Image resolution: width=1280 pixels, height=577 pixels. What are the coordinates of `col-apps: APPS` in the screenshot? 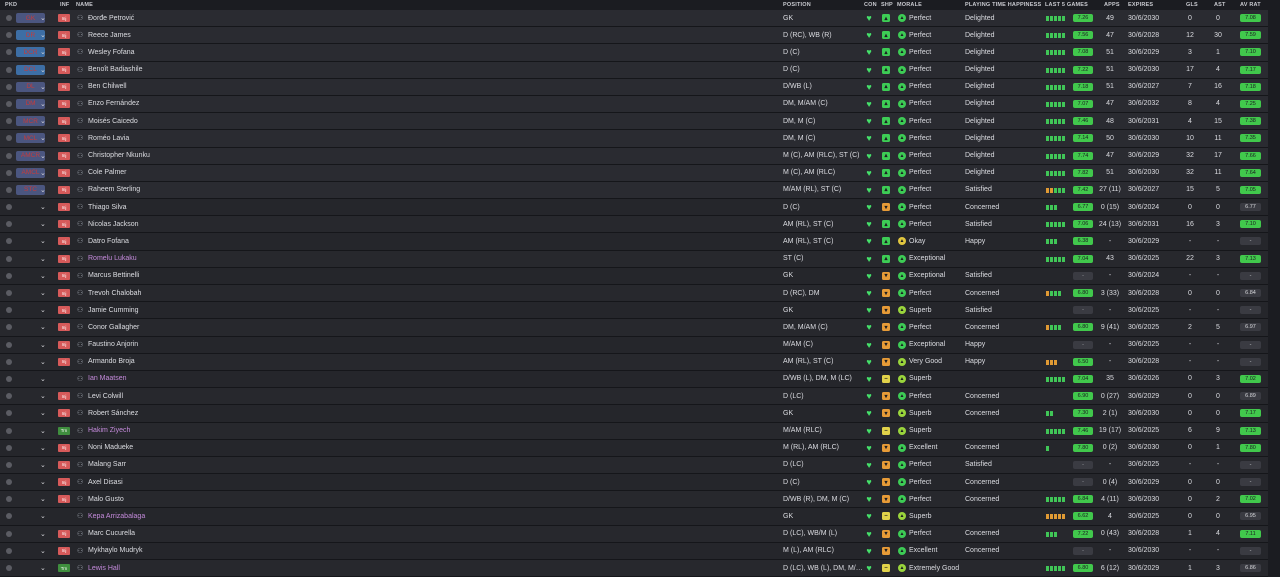 It's located at (1112, 5).